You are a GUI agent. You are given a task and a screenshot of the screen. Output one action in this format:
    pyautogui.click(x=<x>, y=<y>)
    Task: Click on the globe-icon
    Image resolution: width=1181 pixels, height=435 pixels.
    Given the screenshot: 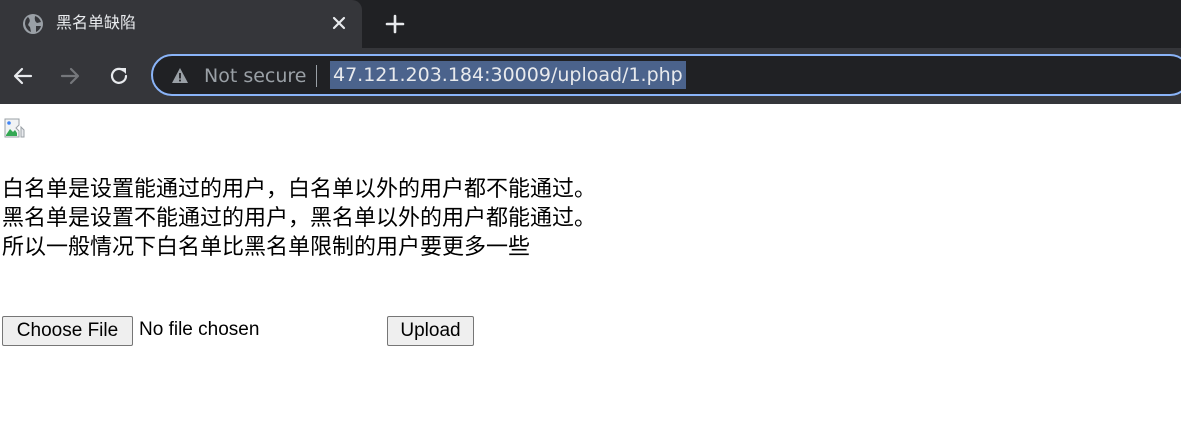 What is the action you would take?
    pyautogui.click(x=33, y=24)
    